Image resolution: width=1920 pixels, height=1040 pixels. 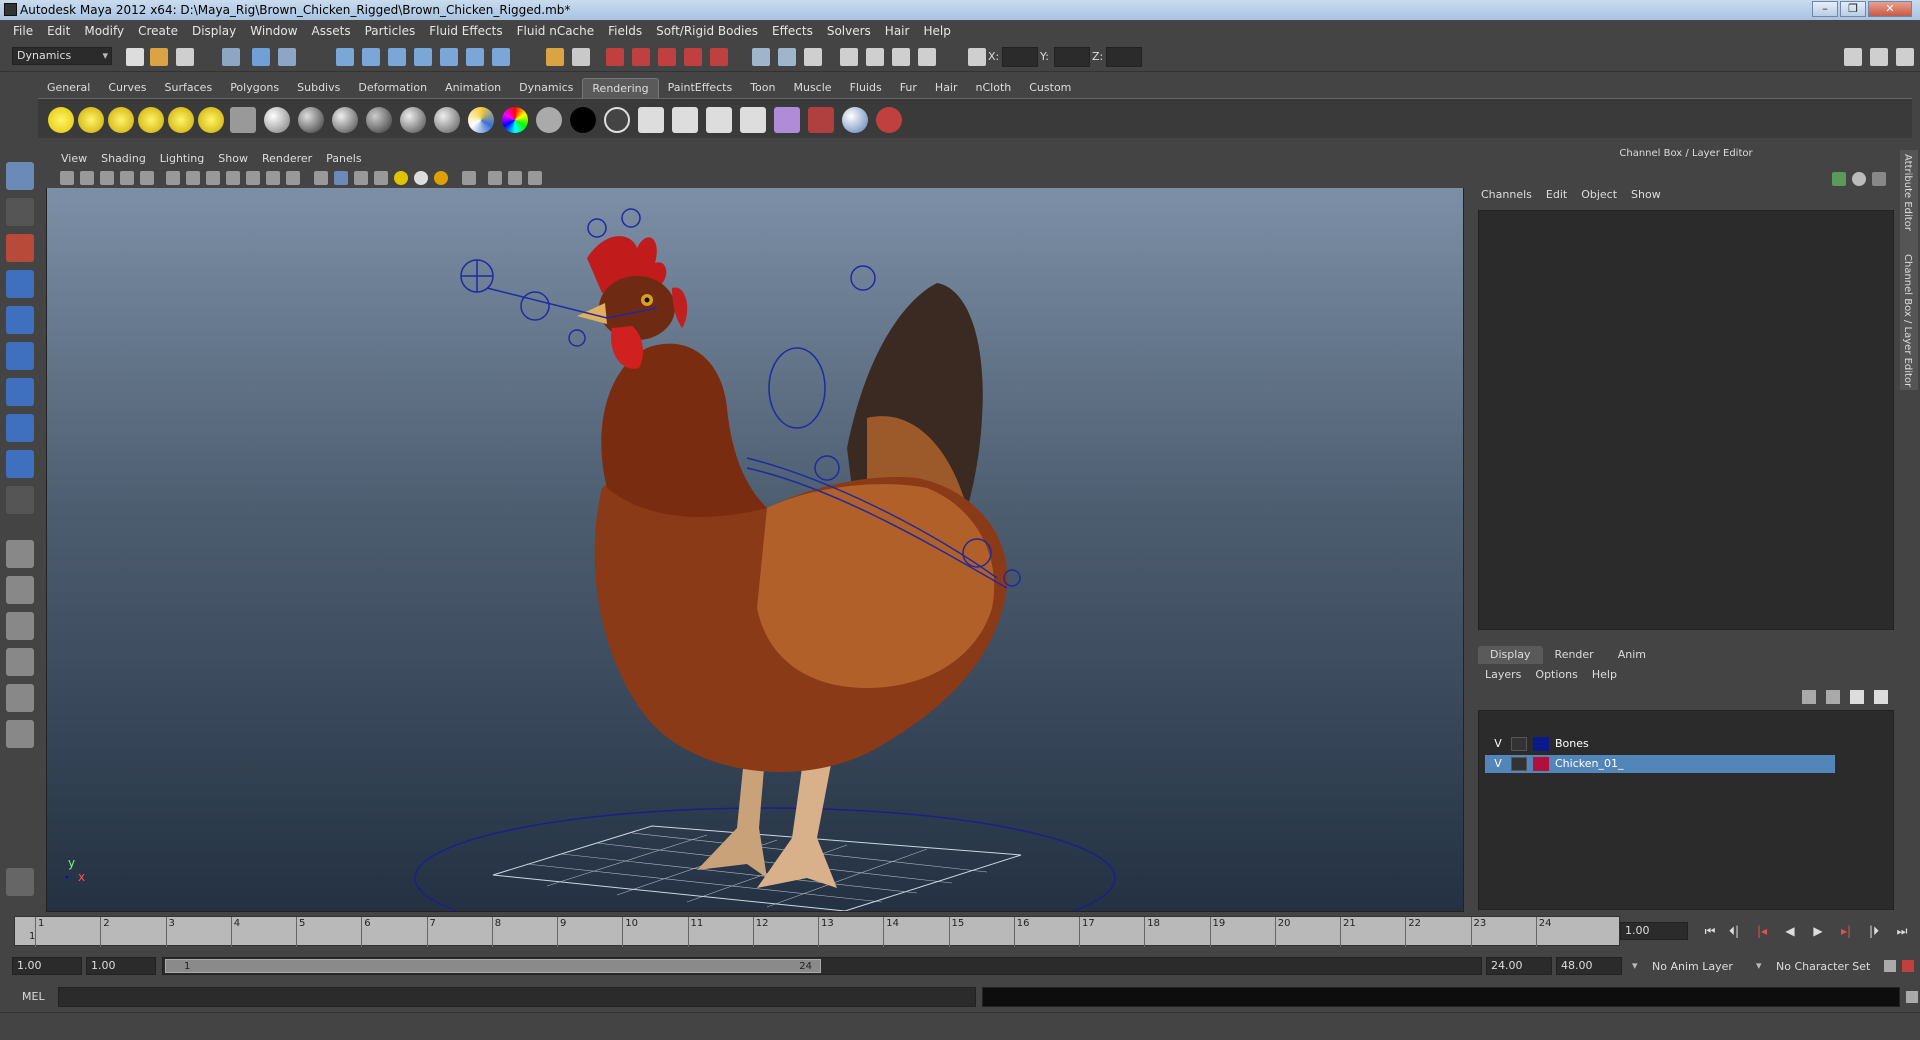 I want to click on play-backward-icon: ◀, so click(x=1790, y=931).